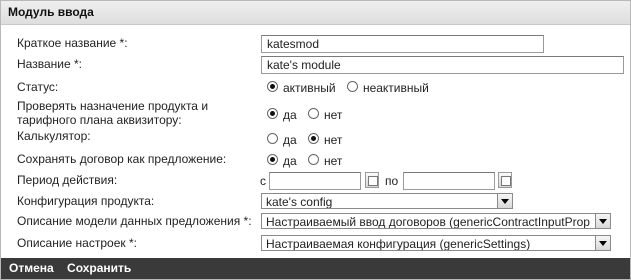 The image size is (631, 280). What do you see at coordinates (333, 161) in the screenshot?
I see `save-as-offer-no-label: нет` at bounding box center [333, 161].